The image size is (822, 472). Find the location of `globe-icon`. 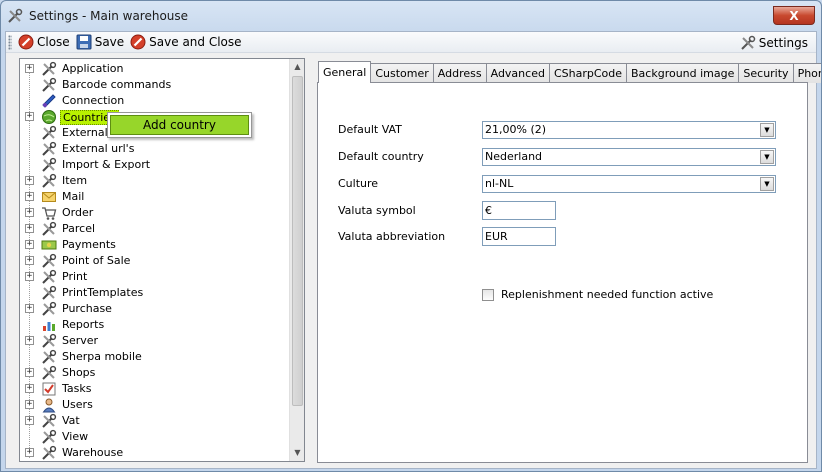

globe-icon is located at coordinates (49, 117).